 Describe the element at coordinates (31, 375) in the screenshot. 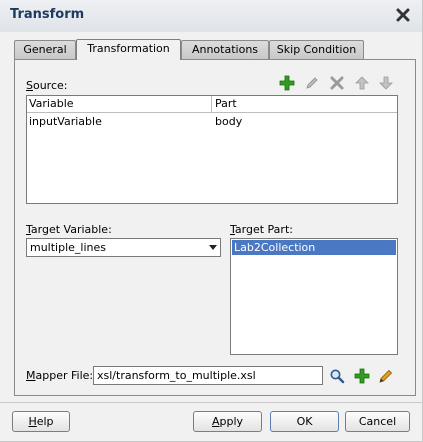

I see `mapper-file-label-mnemonic: M` at that location.